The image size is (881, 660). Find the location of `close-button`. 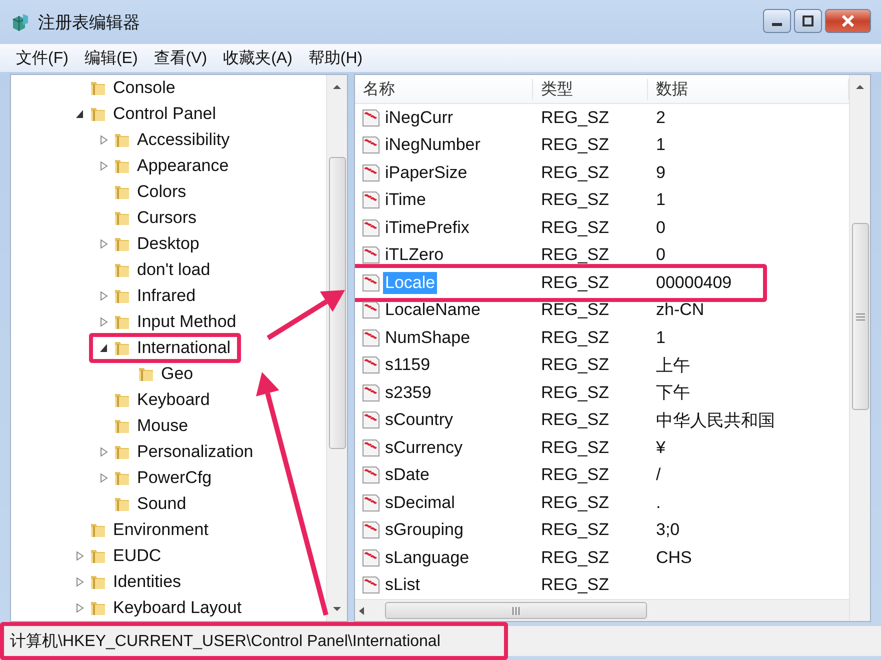

close-button is located at coordinates (848, 21).